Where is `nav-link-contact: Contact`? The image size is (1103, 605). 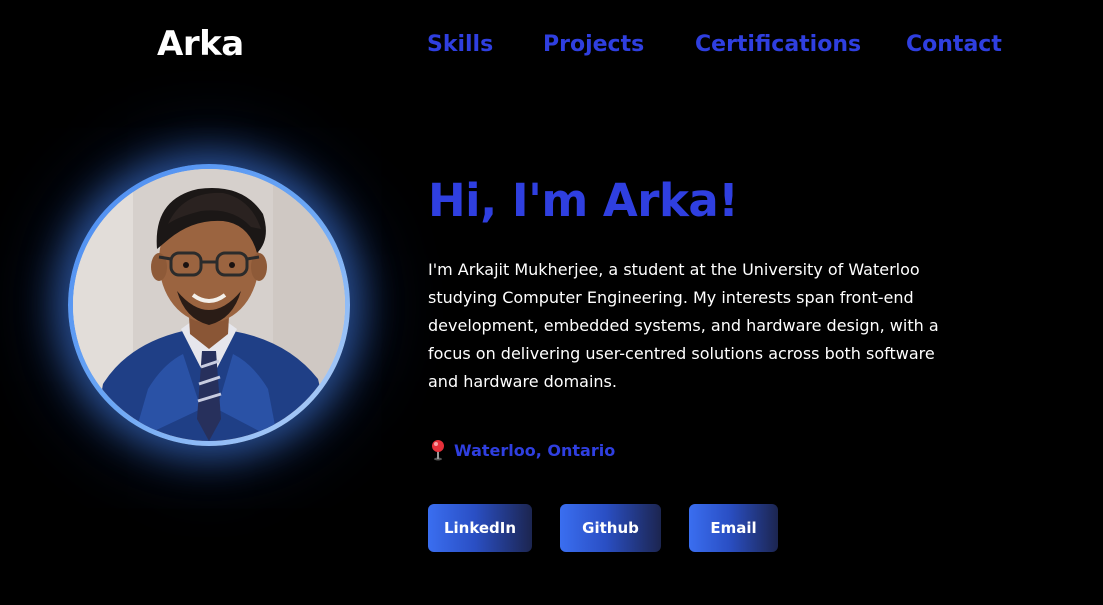
nav-link-contact: Contact is located at coordinates (954, 45).